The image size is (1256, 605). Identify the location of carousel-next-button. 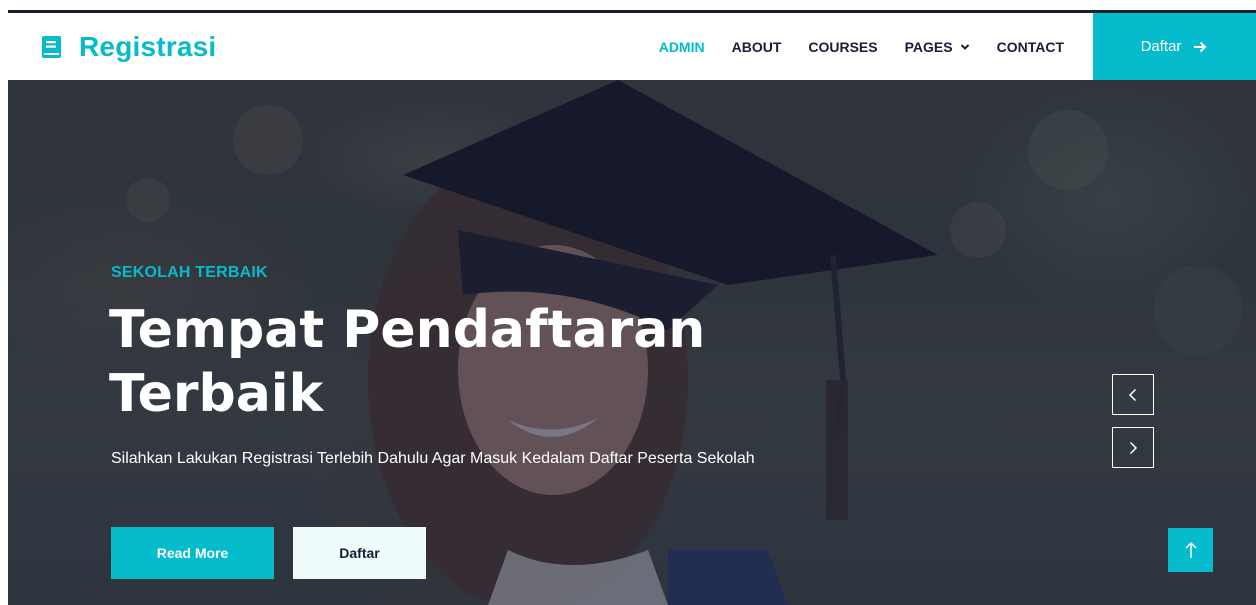
(1133, 447).